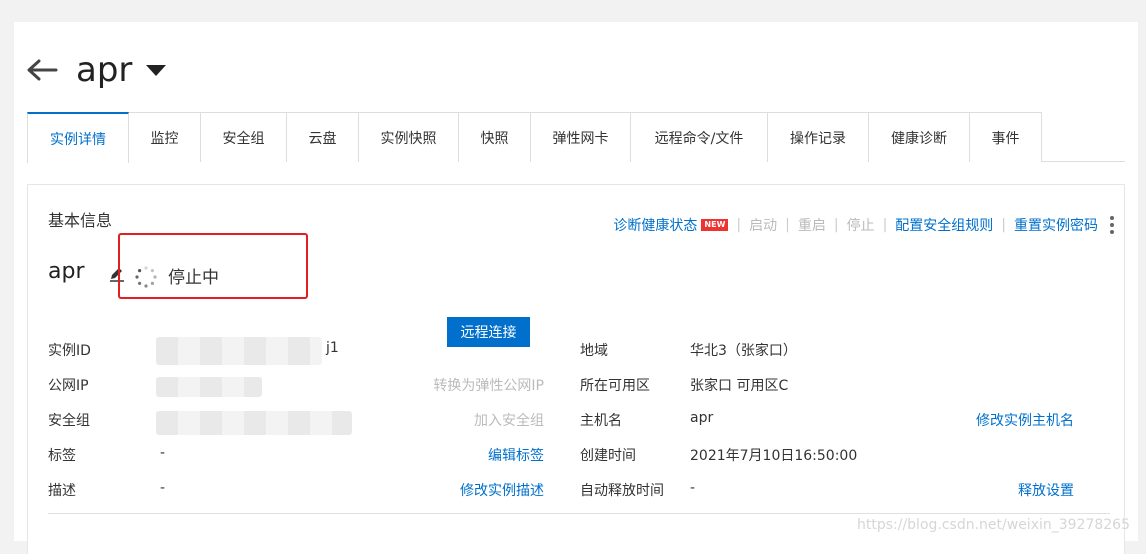 This screenshot has height=554, width=1146. What do you see at coordinates (715, 225) in the screenshot?
I see `new-badge: NEW` at bounding box center [715, 225].